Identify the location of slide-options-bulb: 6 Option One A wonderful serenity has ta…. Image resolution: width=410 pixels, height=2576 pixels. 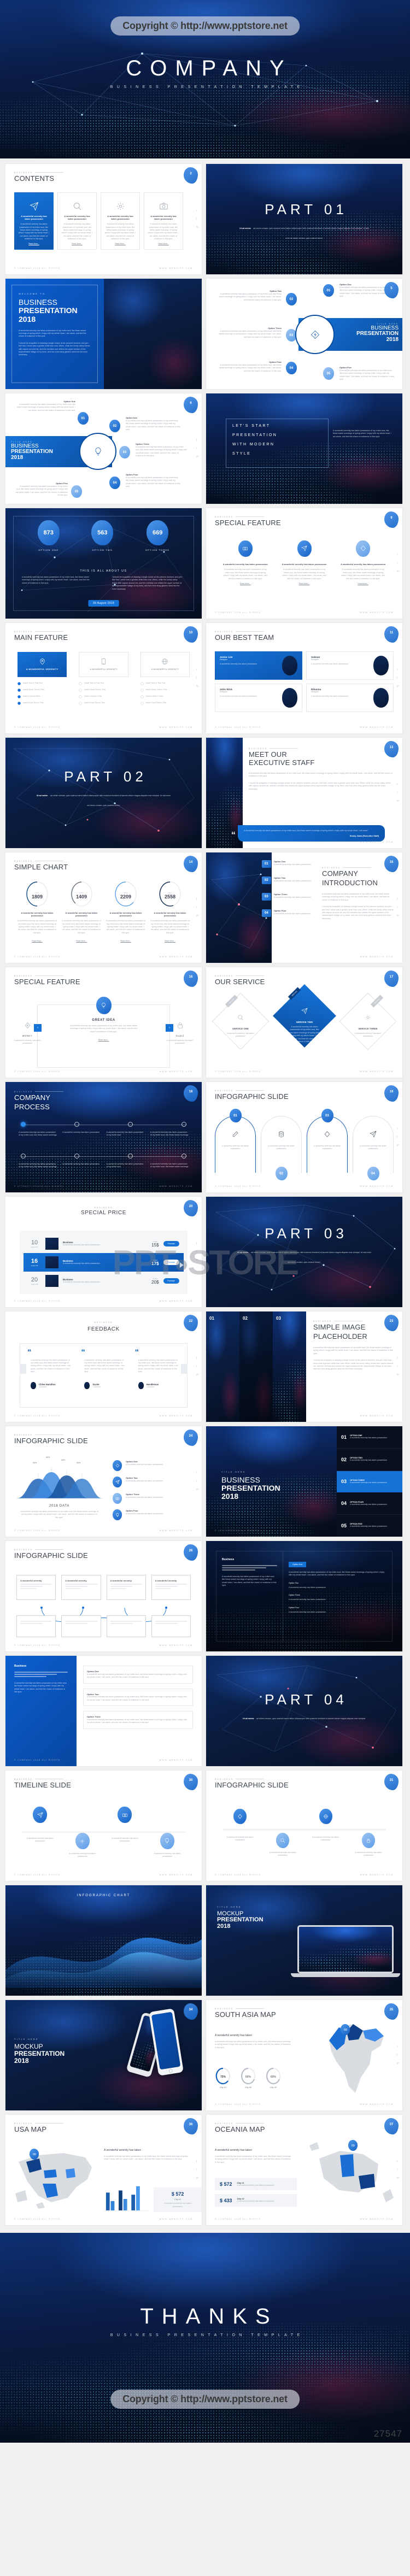
(103, 449).